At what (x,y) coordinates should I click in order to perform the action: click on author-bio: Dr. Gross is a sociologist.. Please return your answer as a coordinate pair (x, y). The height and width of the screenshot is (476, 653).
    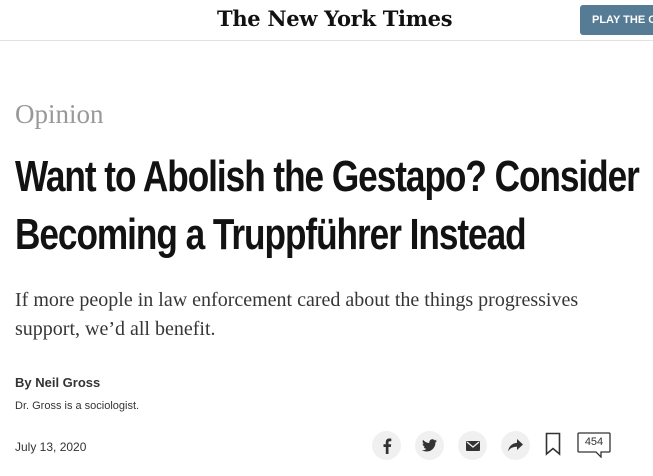
    Looking at the image, I should click on (77, 406).